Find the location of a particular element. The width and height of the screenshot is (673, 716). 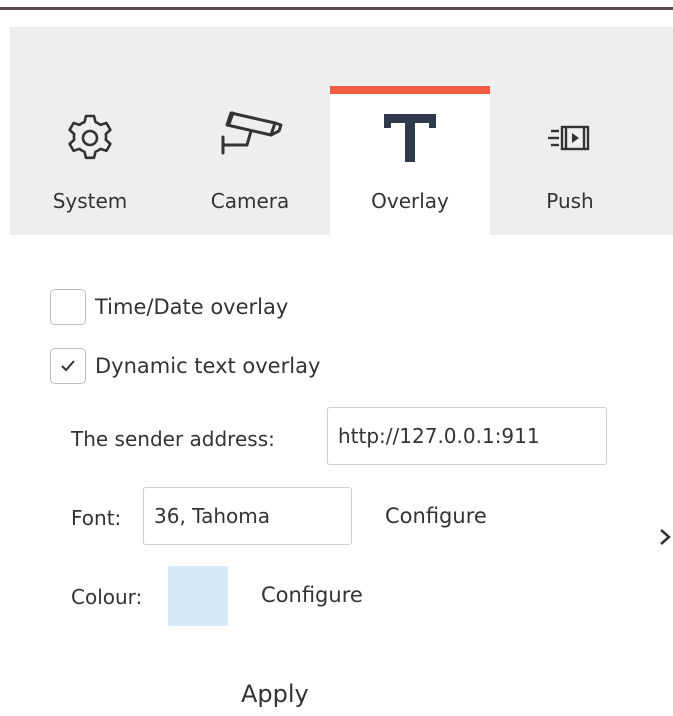

tab-push: Push is located at coordinates (570, 160).